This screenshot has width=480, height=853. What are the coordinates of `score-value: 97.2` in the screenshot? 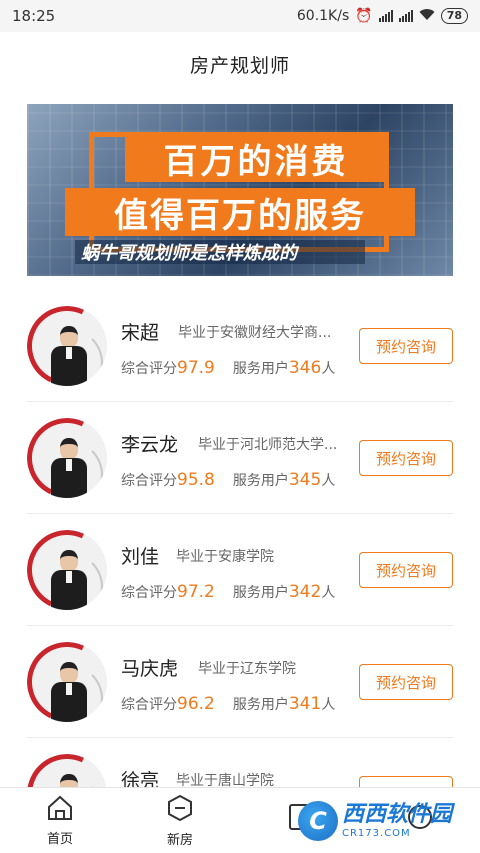 It's located at (196, 592).